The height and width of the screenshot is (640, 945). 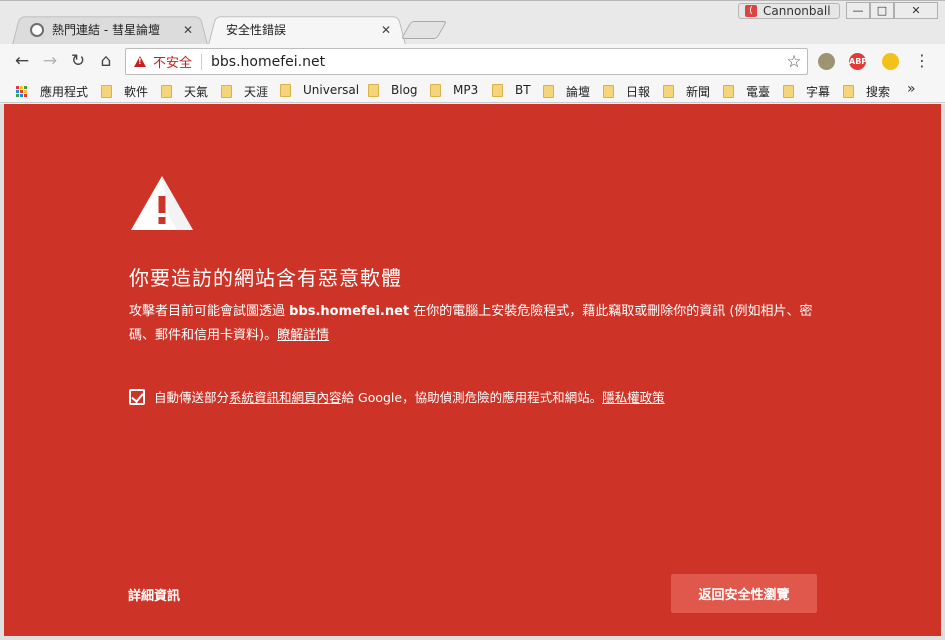 I want to click on bookmark-label: 應用程式, so click(x=64, y=92).